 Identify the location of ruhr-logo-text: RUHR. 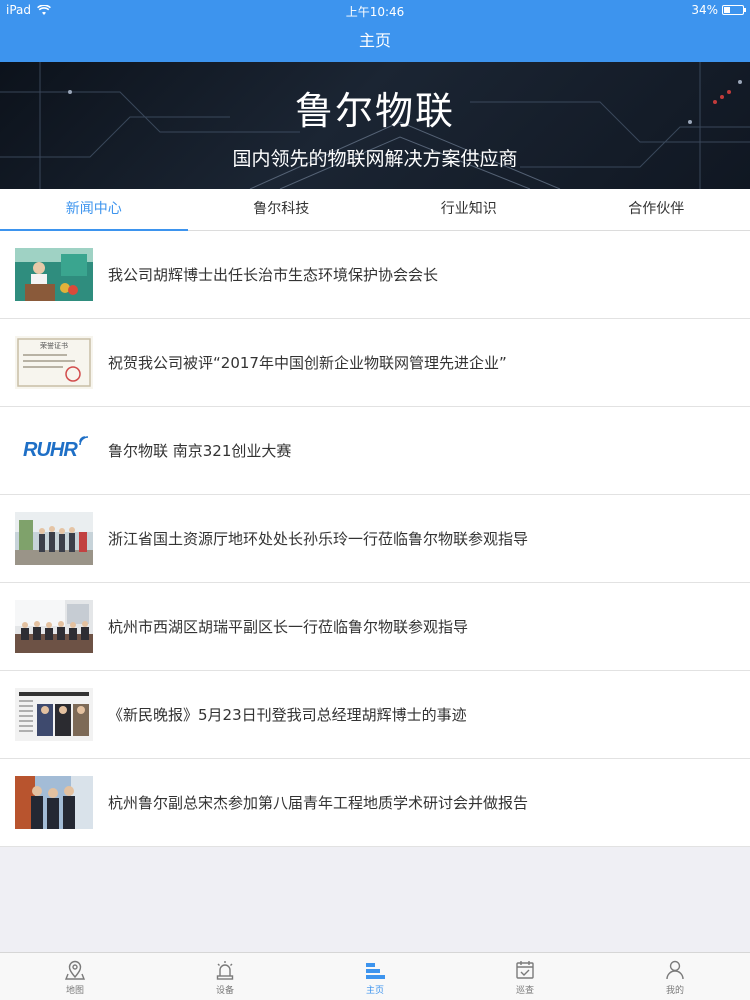
(50, 450).